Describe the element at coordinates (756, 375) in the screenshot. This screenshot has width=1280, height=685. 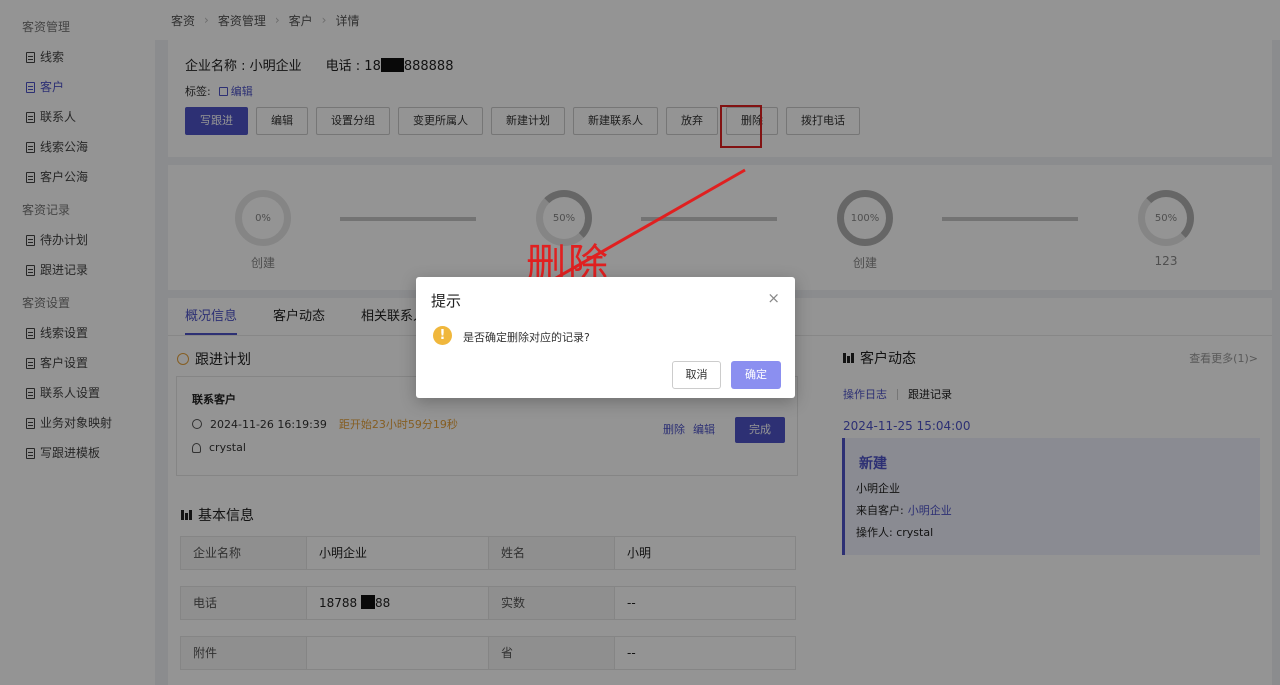
I see `confirm-button: 确定` at that location.